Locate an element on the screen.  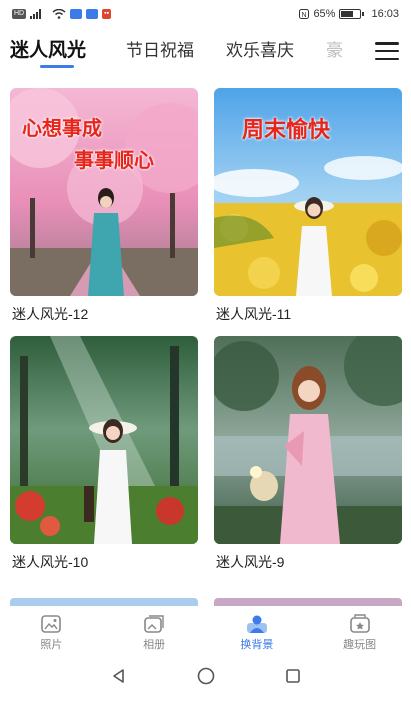
card-title: 迷人风光-10 is located at coordinates (50, 562).